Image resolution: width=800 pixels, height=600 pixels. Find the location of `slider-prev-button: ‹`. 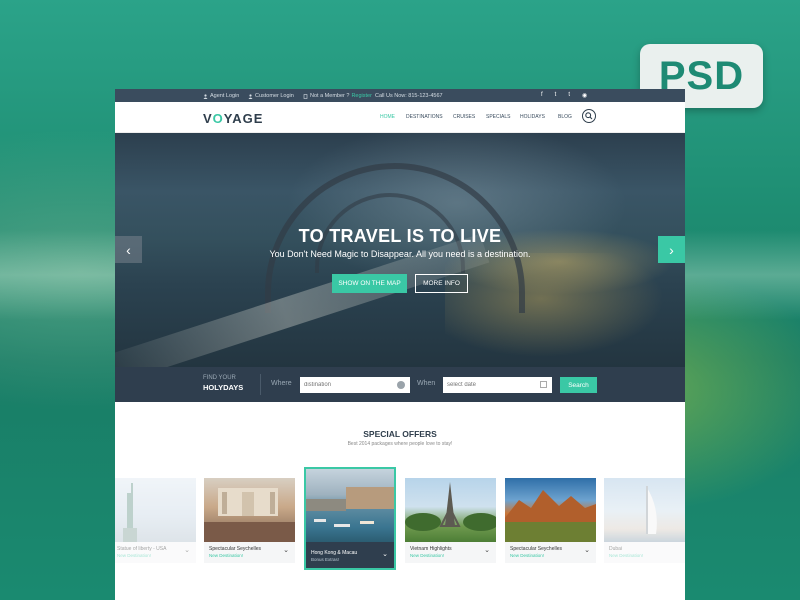

slider-prev-button: ‹ is located at coordinates (128, 249).